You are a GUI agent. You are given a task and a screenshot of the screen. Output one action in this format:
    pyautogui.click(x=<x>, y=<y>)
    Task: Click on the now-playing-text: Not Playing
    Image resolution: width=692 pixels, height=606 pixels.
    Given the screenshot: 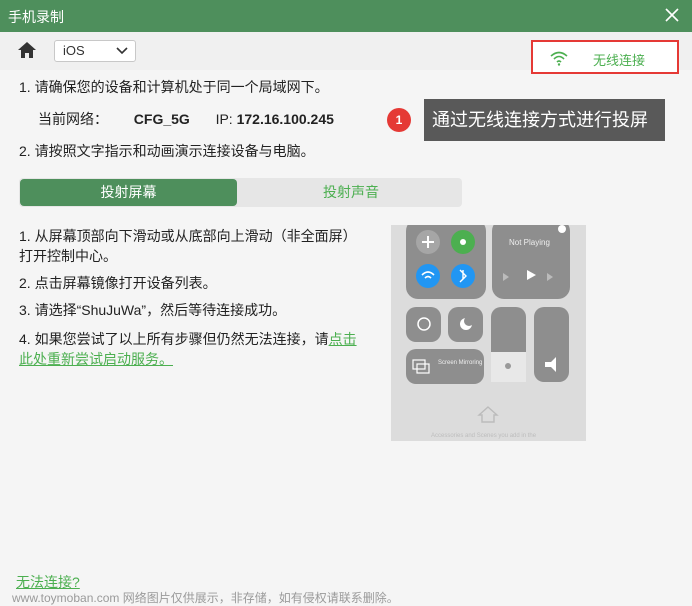 What is the action you would take?
    pyautogui.click(x=529, y=242)
    